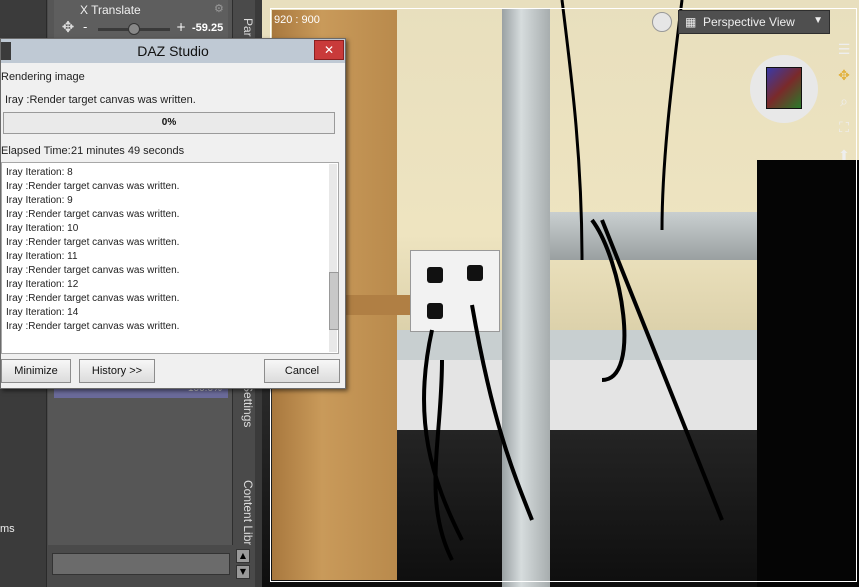  I want to click on cancel-button: Cancel, so click(302, 371).